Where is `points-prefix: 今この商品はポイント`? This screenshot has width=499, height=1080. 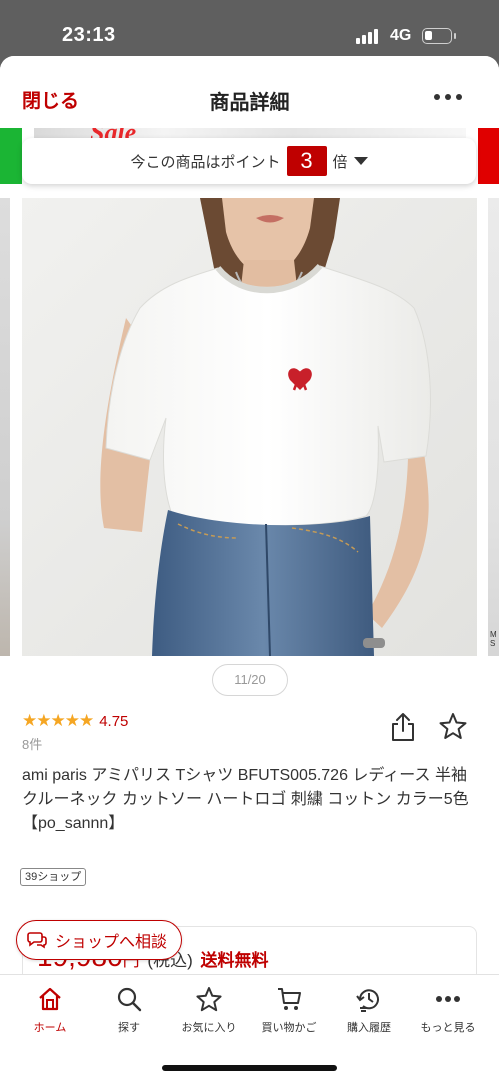
points-prefix: 今この商品はポイント is located at coordinates (205, 162).